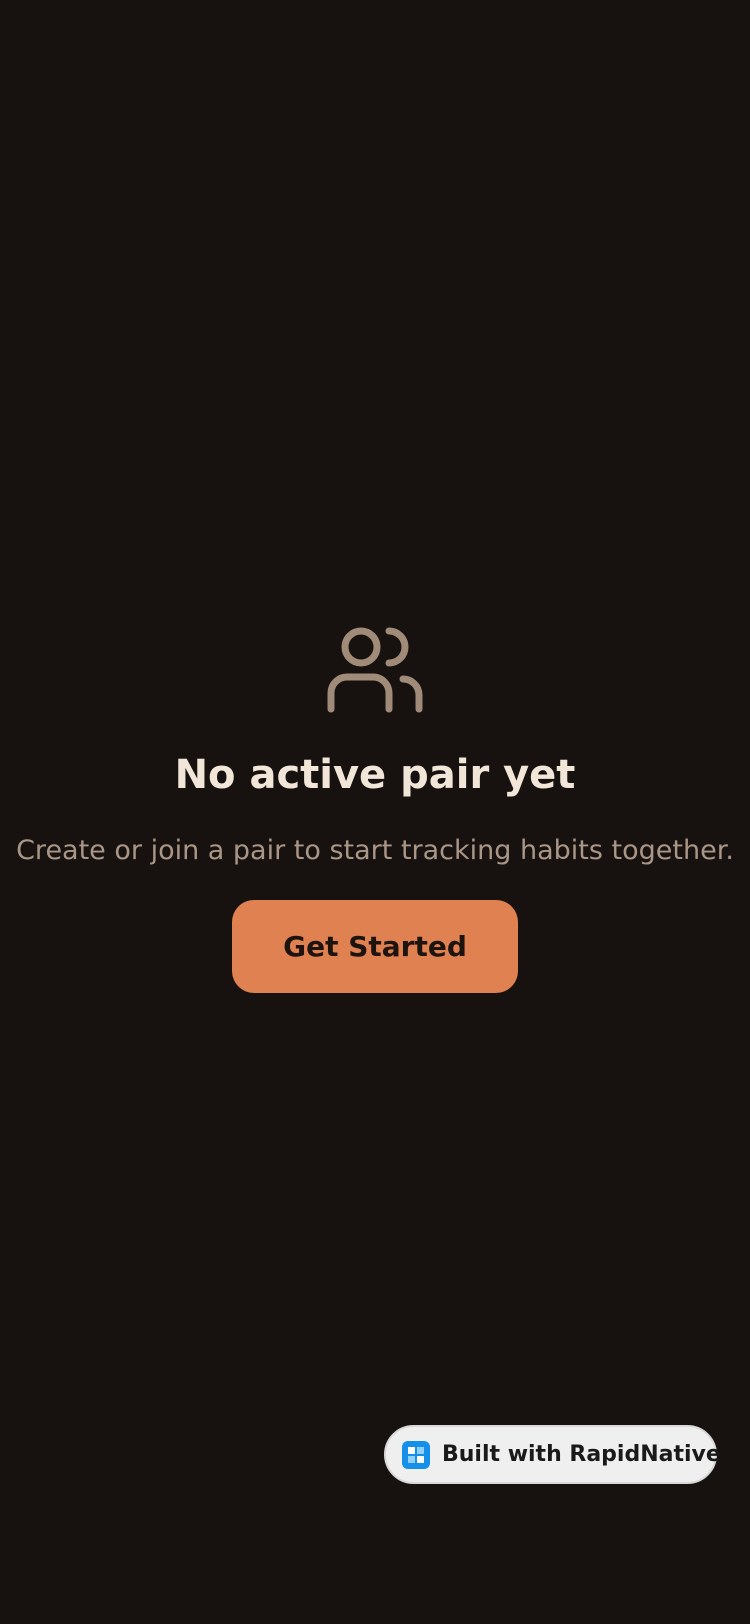 This screenshot has height=1624, width=750. What do you see at coordinates (375, 775) in the screenshot?
I see `empty-state-title: No active pair yet` at bounding box center [375, 775].